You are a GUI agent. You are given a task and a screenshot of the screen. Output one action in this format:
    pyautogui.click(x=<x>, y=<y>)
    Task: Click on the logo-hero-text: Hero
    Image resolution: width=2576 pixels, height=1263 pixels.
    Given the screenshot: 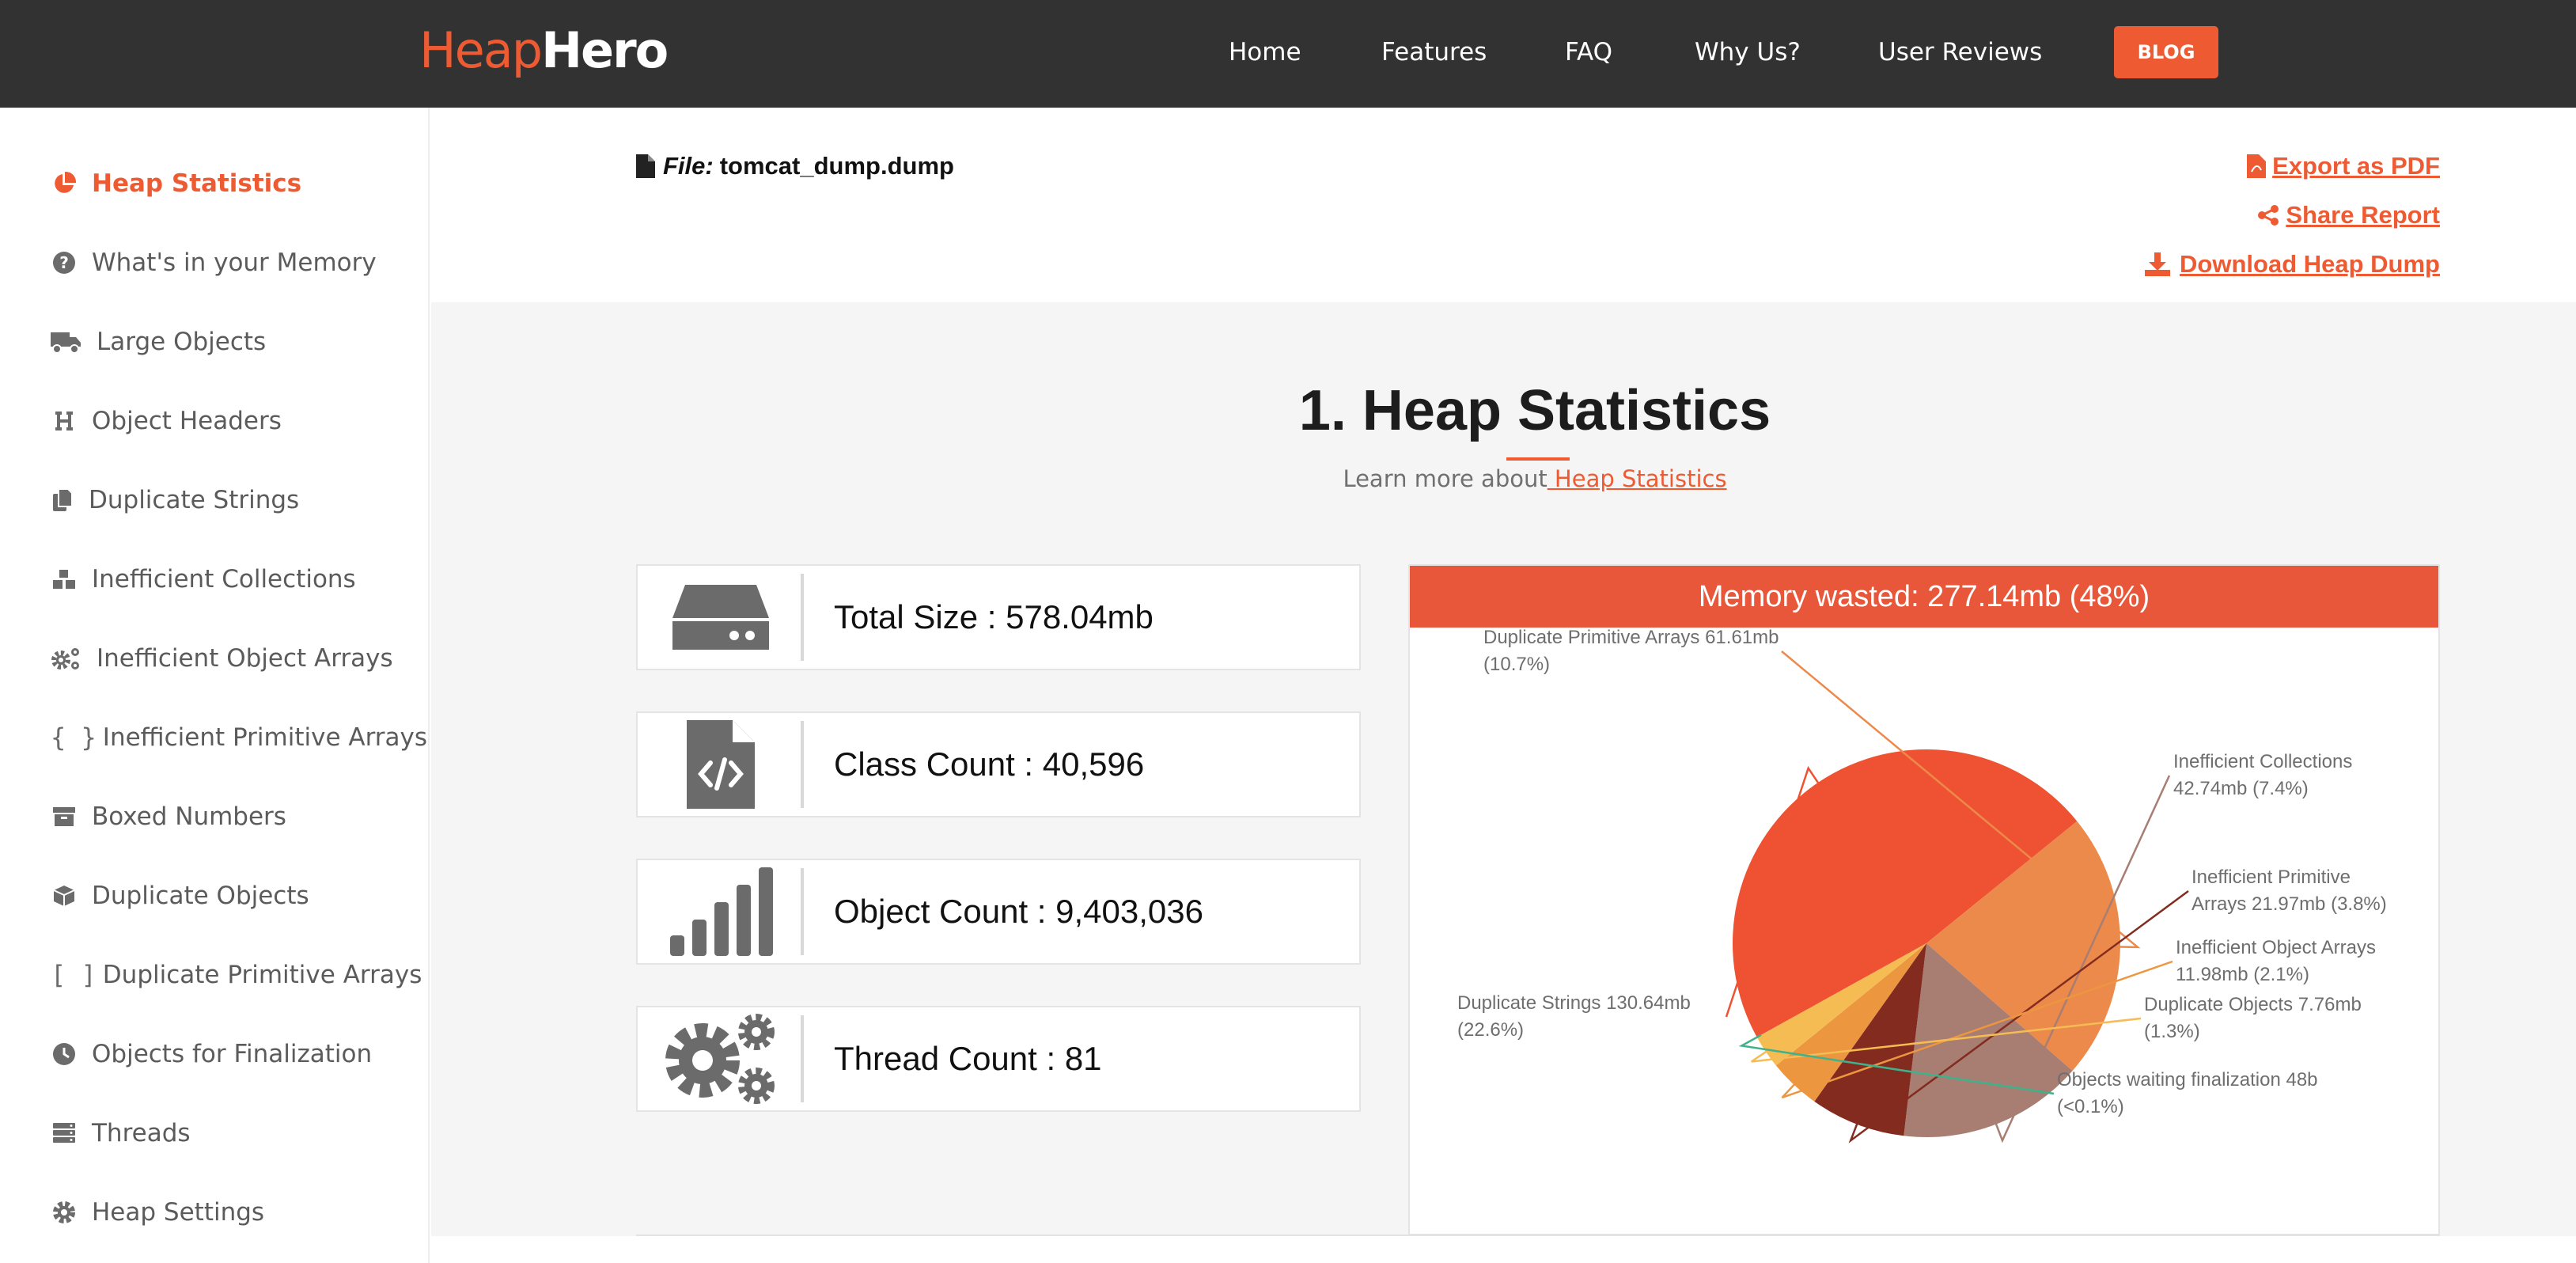 What is the action you would take?
    pyautogui.click(x=605, y=50)
    